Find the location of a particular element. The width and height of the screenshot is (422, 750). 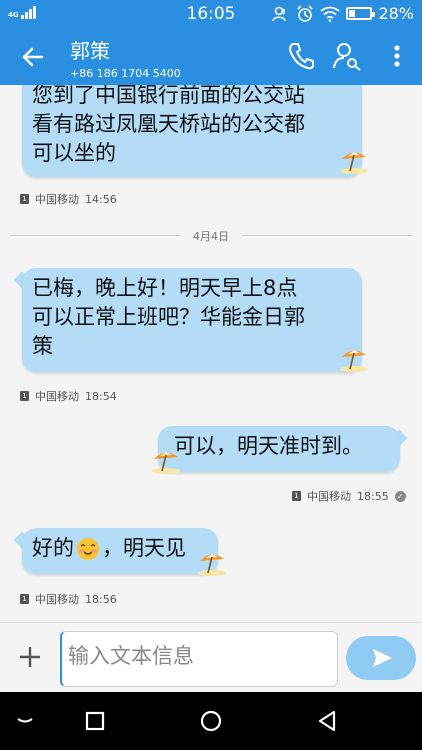

status-bar: 4G 16:05 28% is located at coordinates (211, 14).